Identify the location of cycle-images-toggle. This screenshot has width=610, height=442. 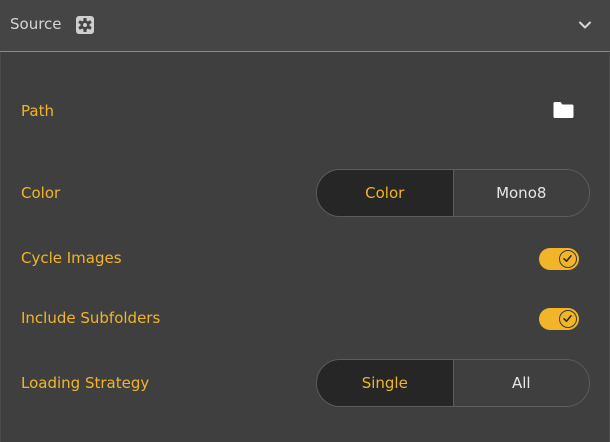
(559, 259).